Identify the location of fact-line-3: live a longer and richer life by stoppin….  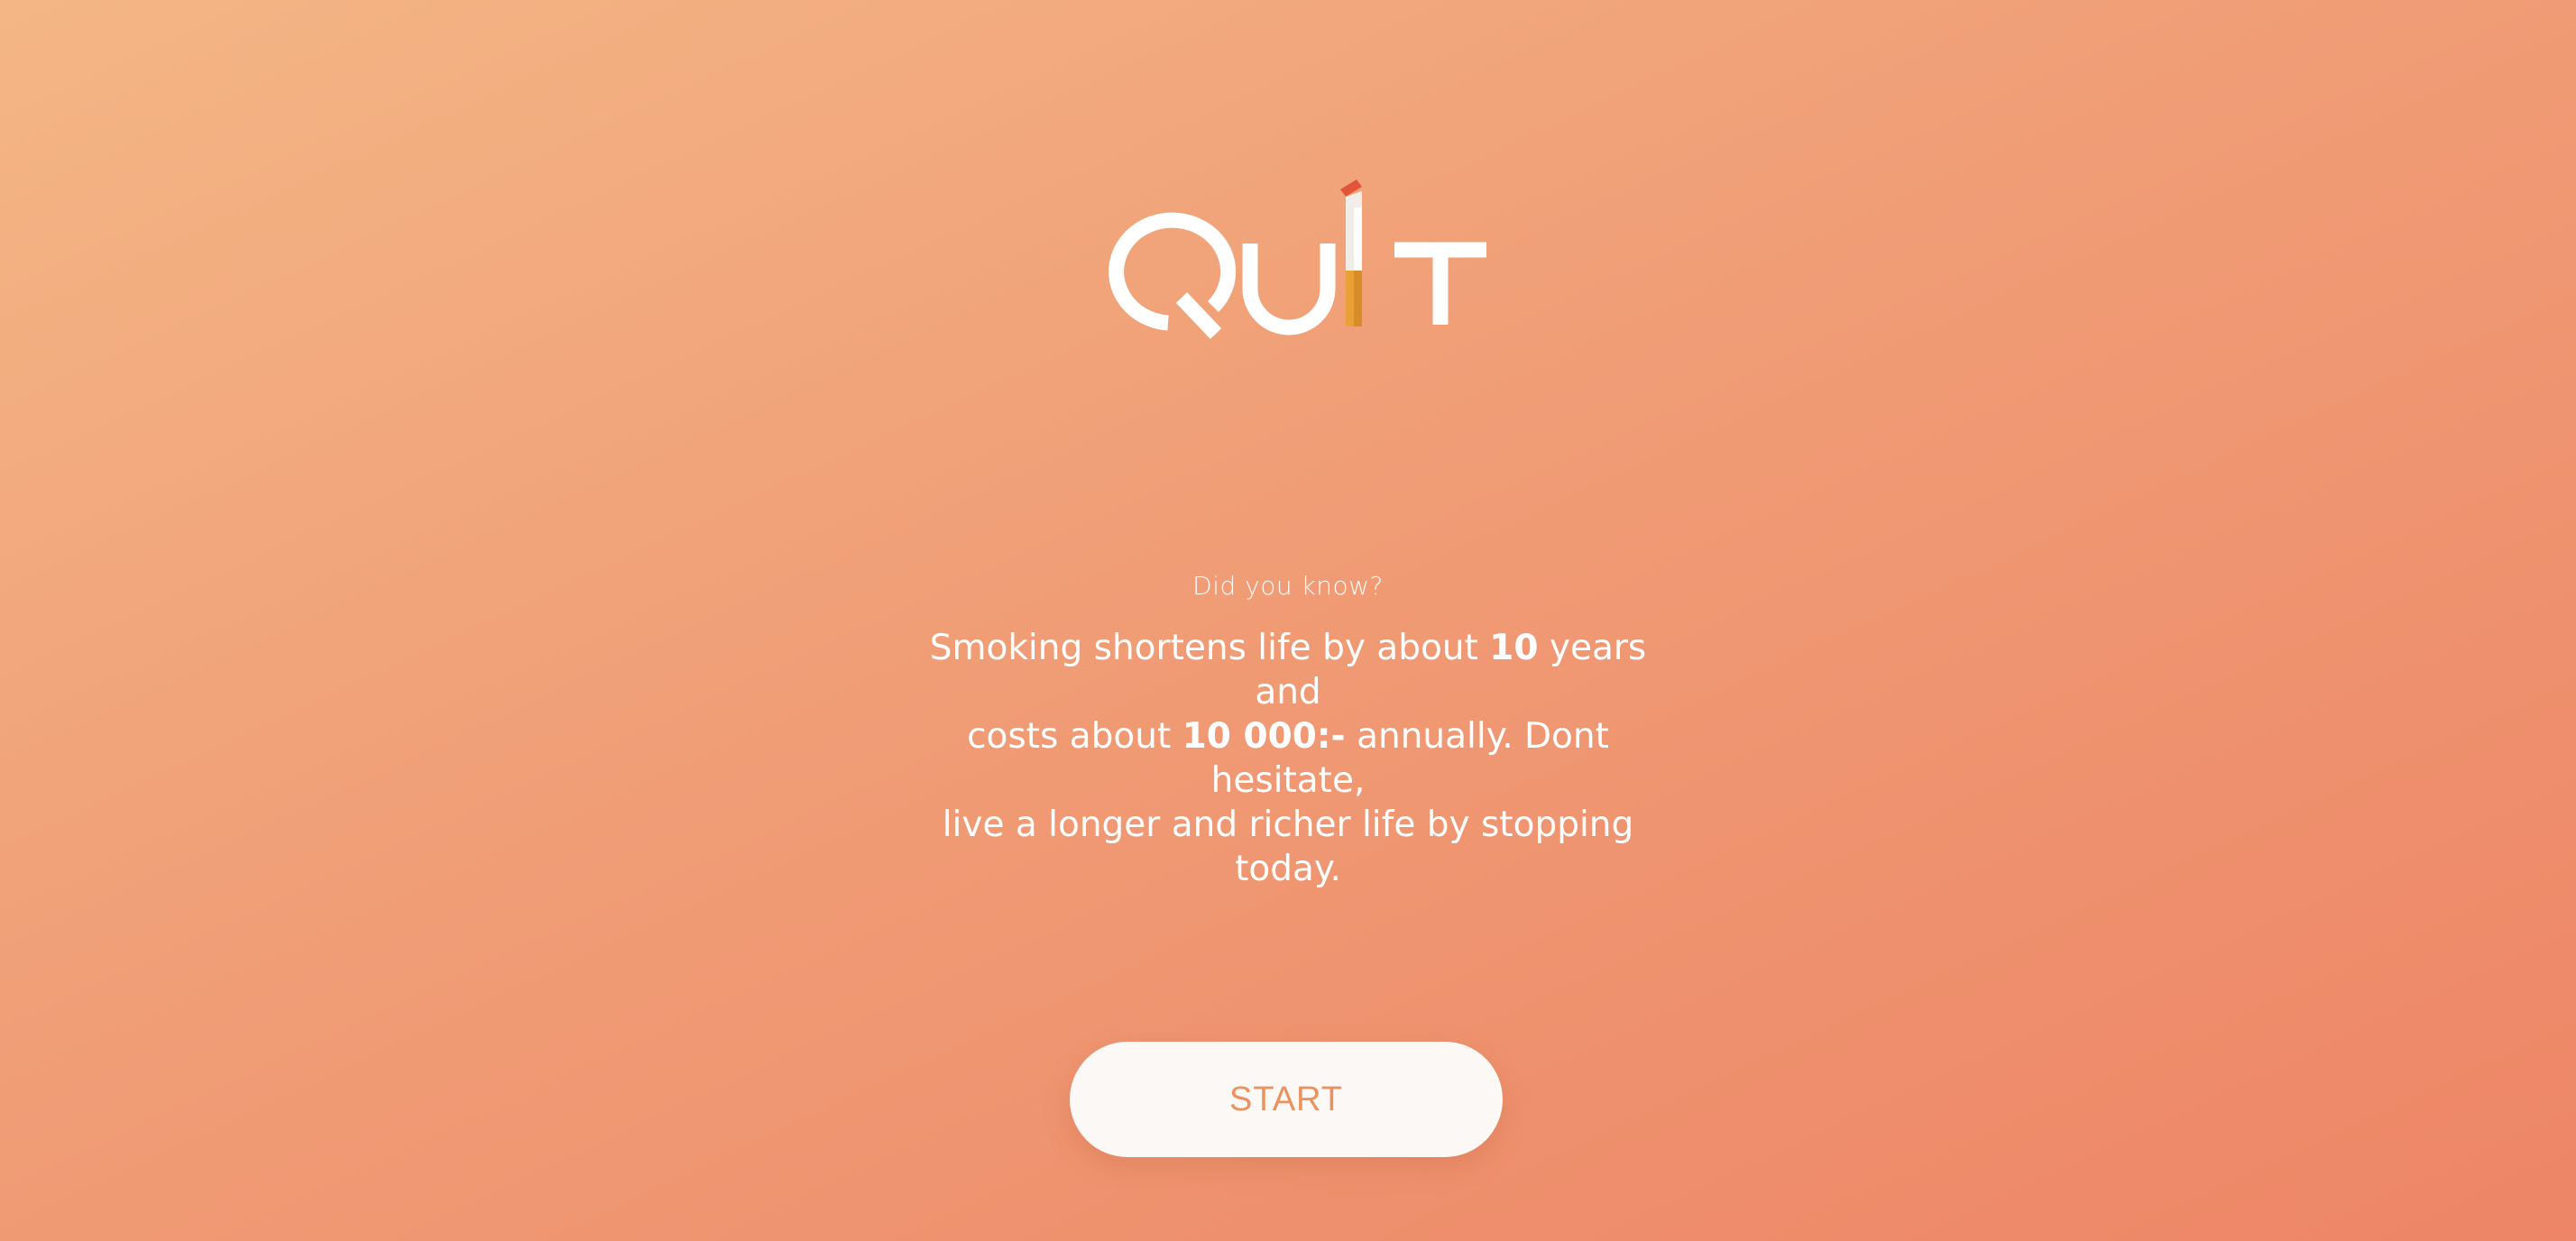
(1288, 846).